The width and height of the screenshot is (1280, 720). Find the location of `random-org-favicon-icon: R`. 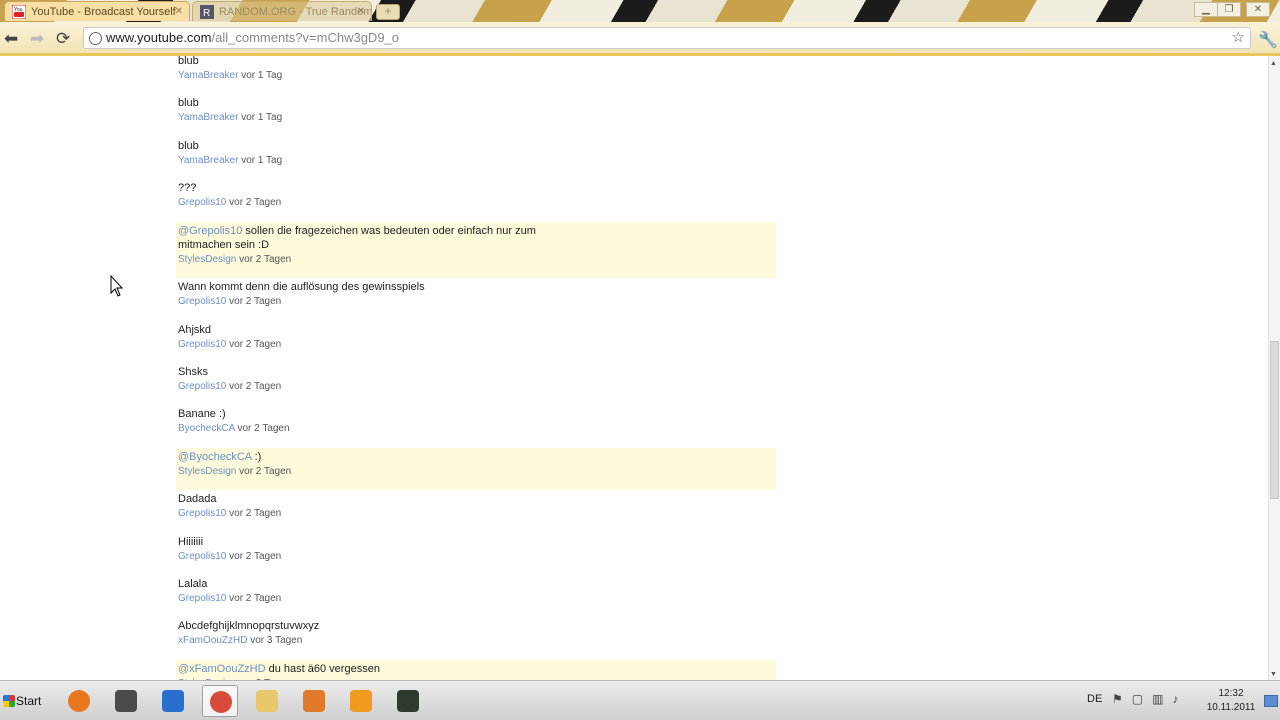

random-org-favicon-icon: R is located at coordinates (207, 12).